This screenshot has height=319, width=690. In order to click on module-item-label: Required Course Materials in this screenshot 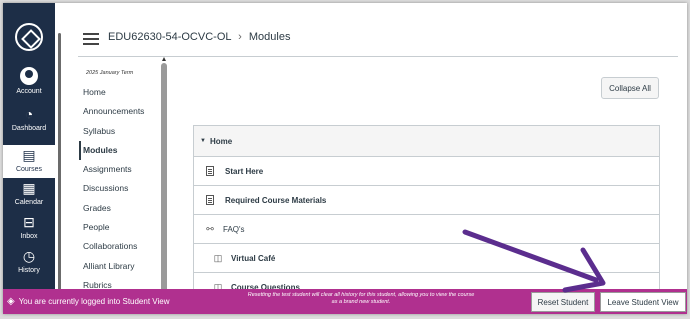, I will do `click(275, 200)`.